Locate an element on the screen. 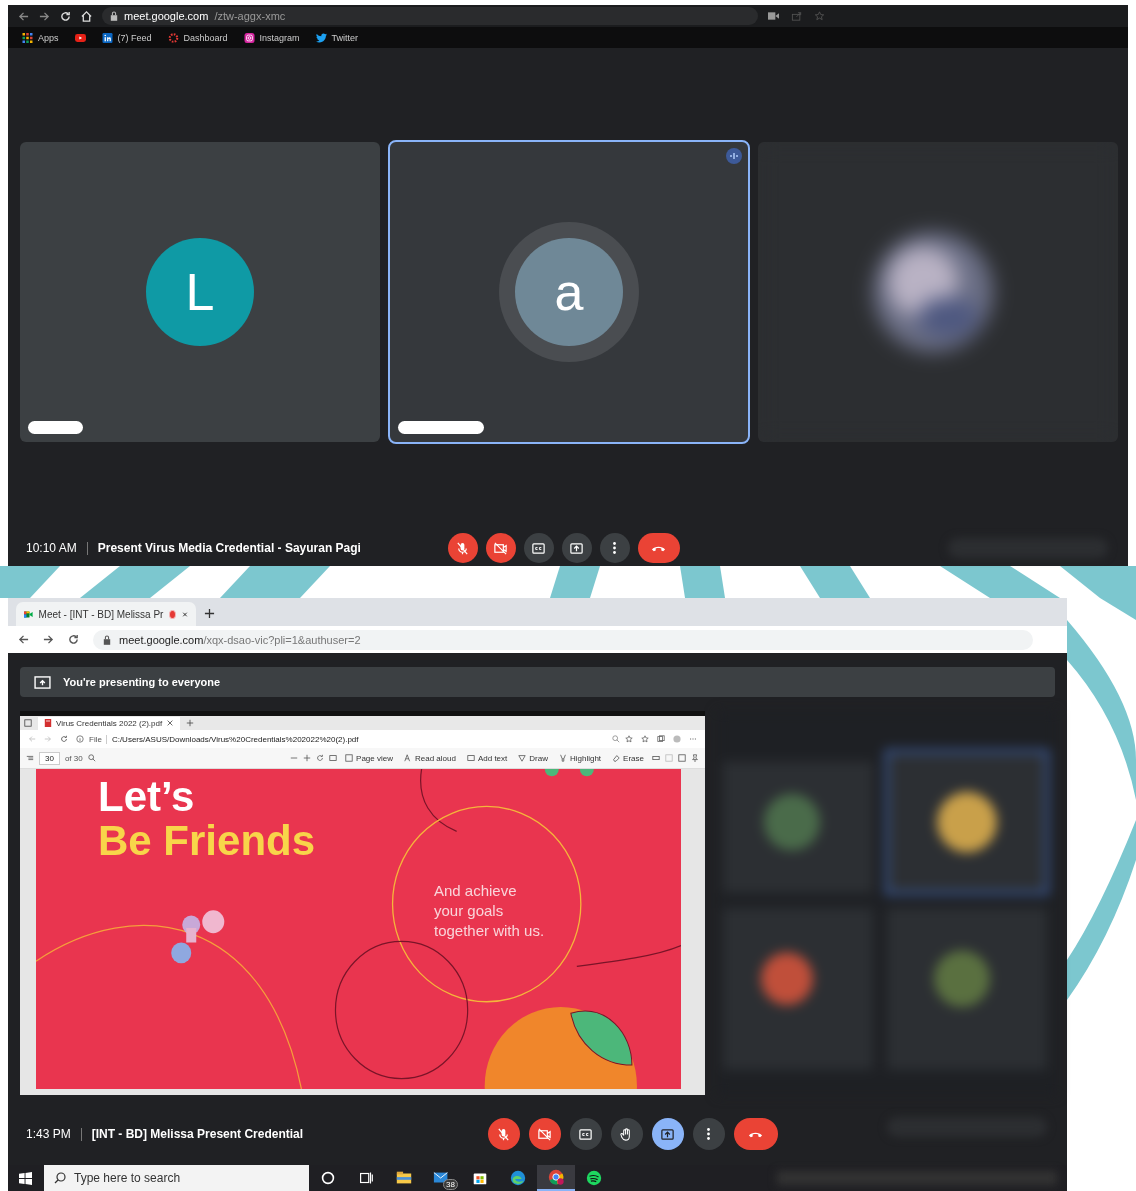  reload-icon is located at coordinates (73, 639).